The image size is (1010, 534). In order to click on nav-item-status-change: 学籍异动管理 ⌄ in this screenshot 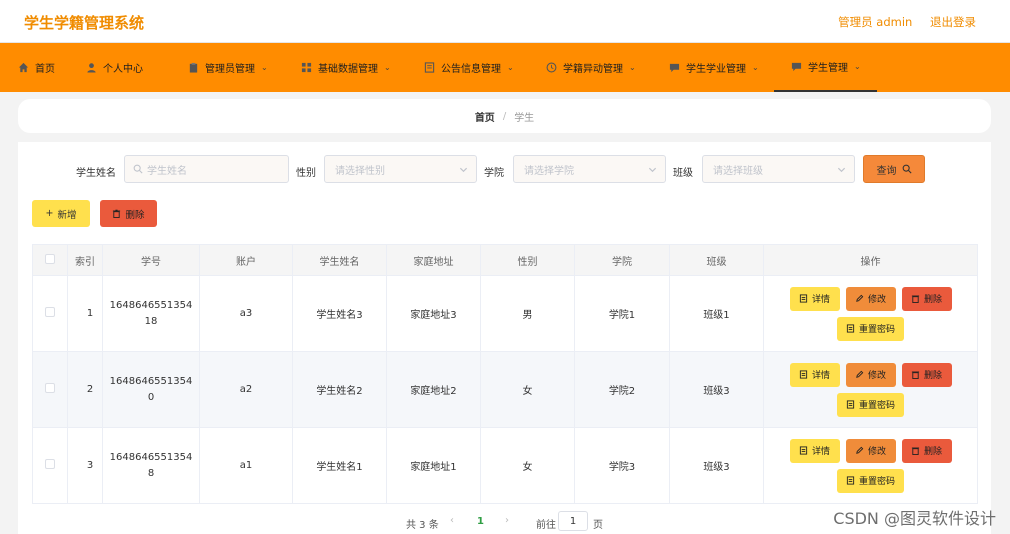, I will do `click(591, 67)`.